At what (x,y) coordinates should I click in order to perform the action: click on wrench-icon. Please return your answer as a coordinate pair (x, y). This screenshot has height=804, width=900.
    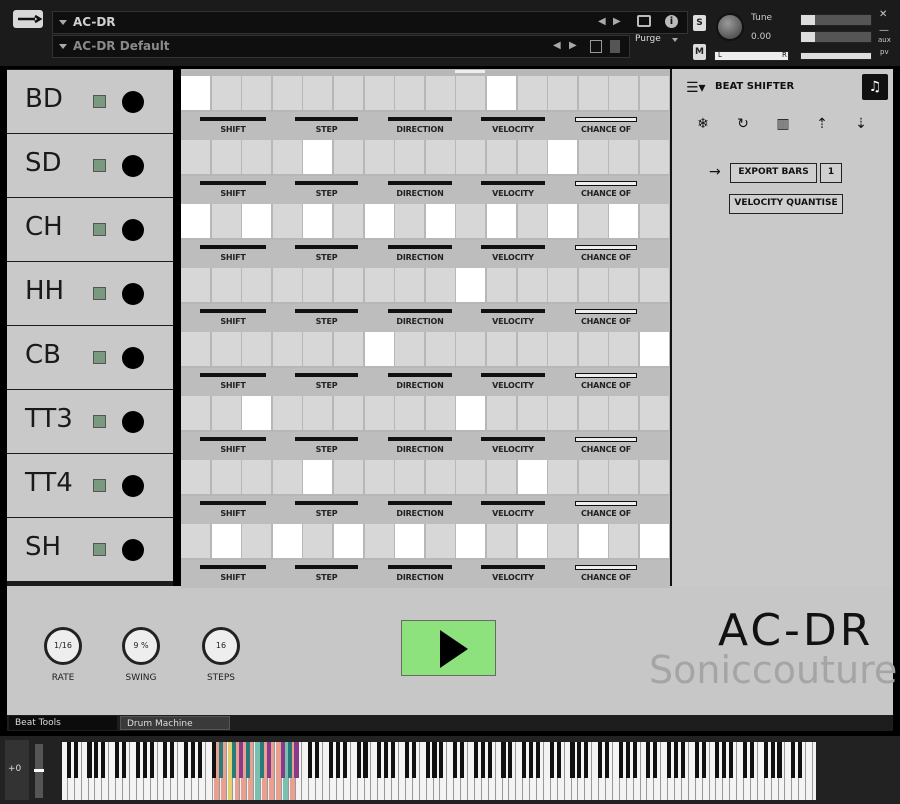
    Looking at the image, I should click on (28, 19).